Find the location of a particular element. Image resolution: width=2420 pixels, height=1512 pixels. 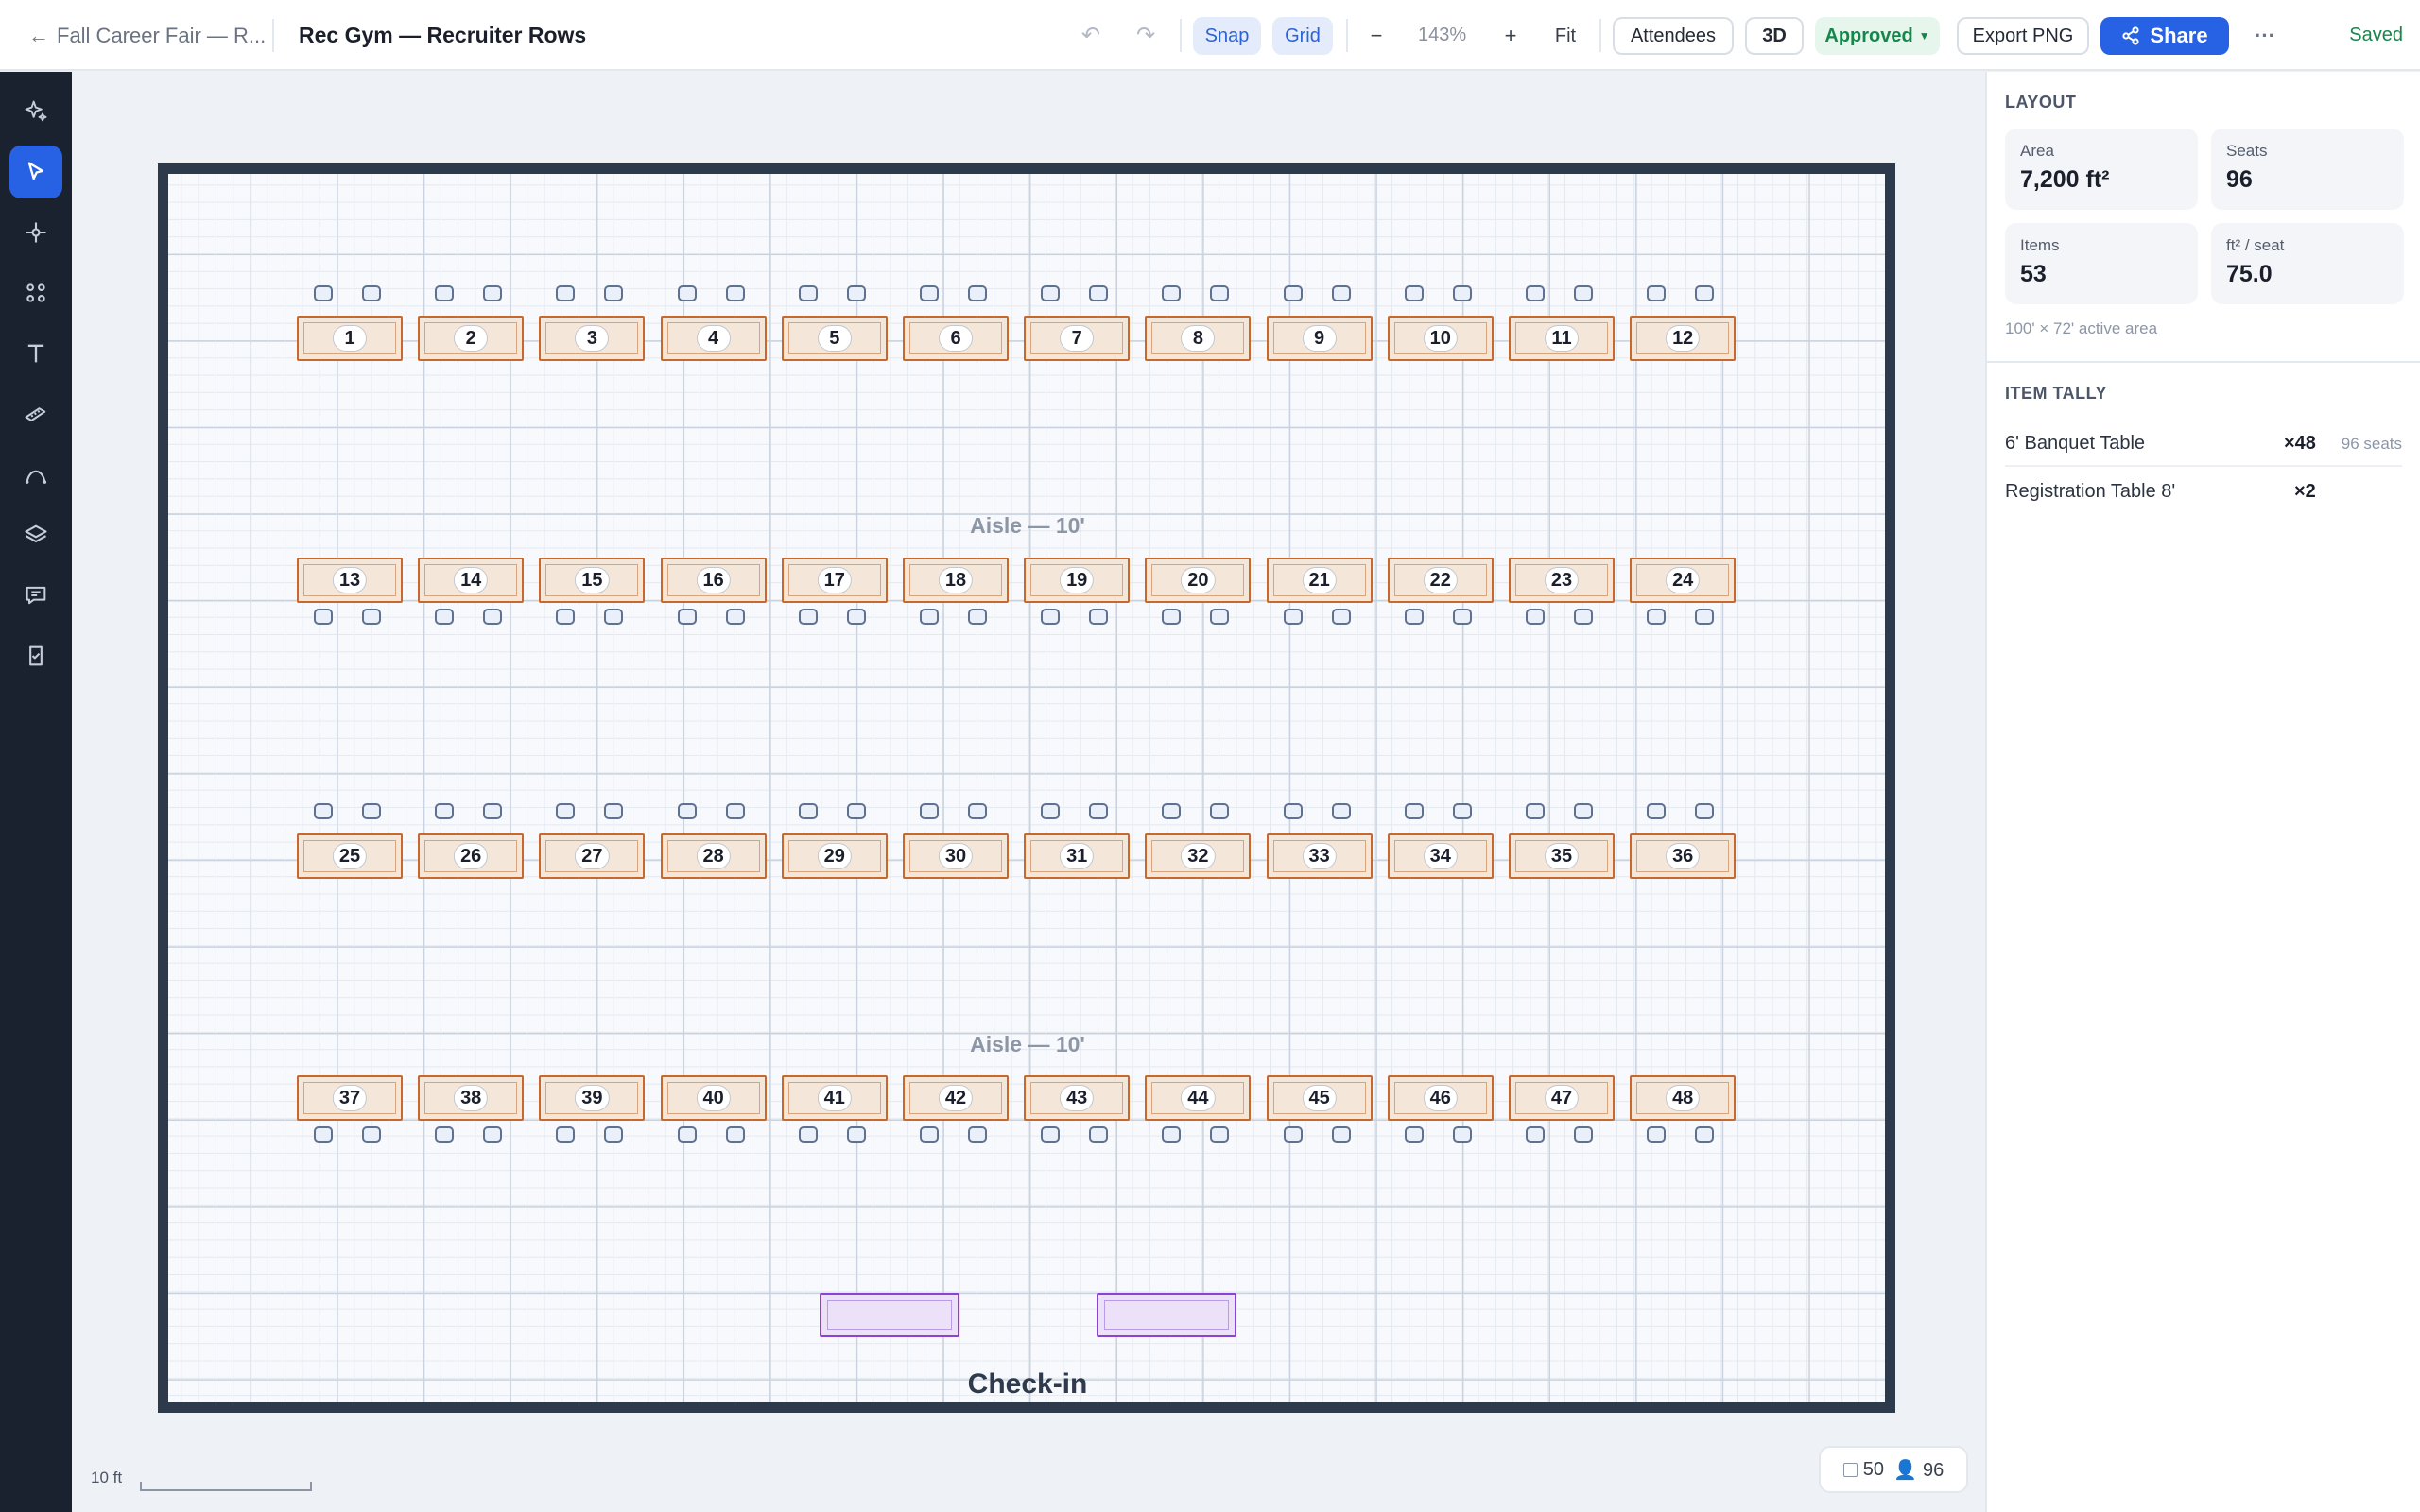

undo-icon: ↶ is located at coordinates (1091, 35).